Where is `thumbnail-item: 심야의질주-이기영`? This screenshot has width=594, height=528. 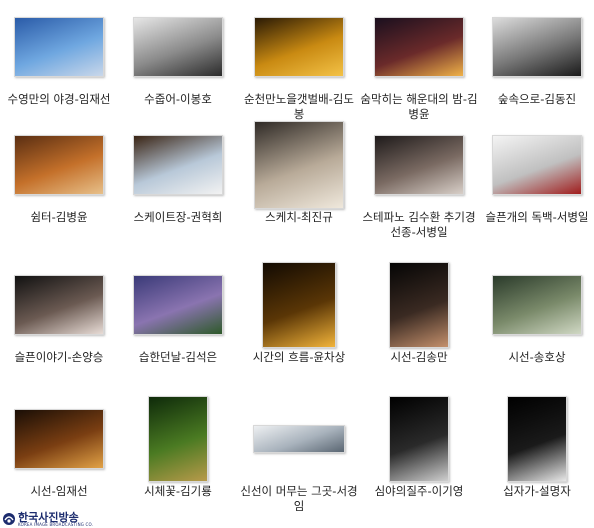 thumbnail-item: 심야의질주-이기영 is located at coordinates (419, 457).